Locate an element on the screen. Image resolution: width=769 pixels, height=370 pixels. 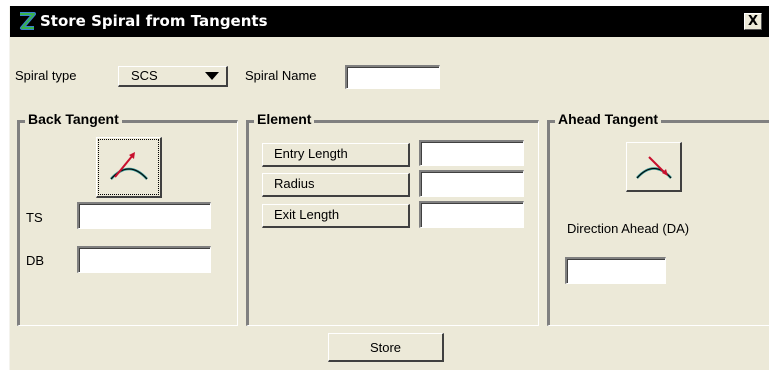
focus-ring is located at coordinates (128, 167).